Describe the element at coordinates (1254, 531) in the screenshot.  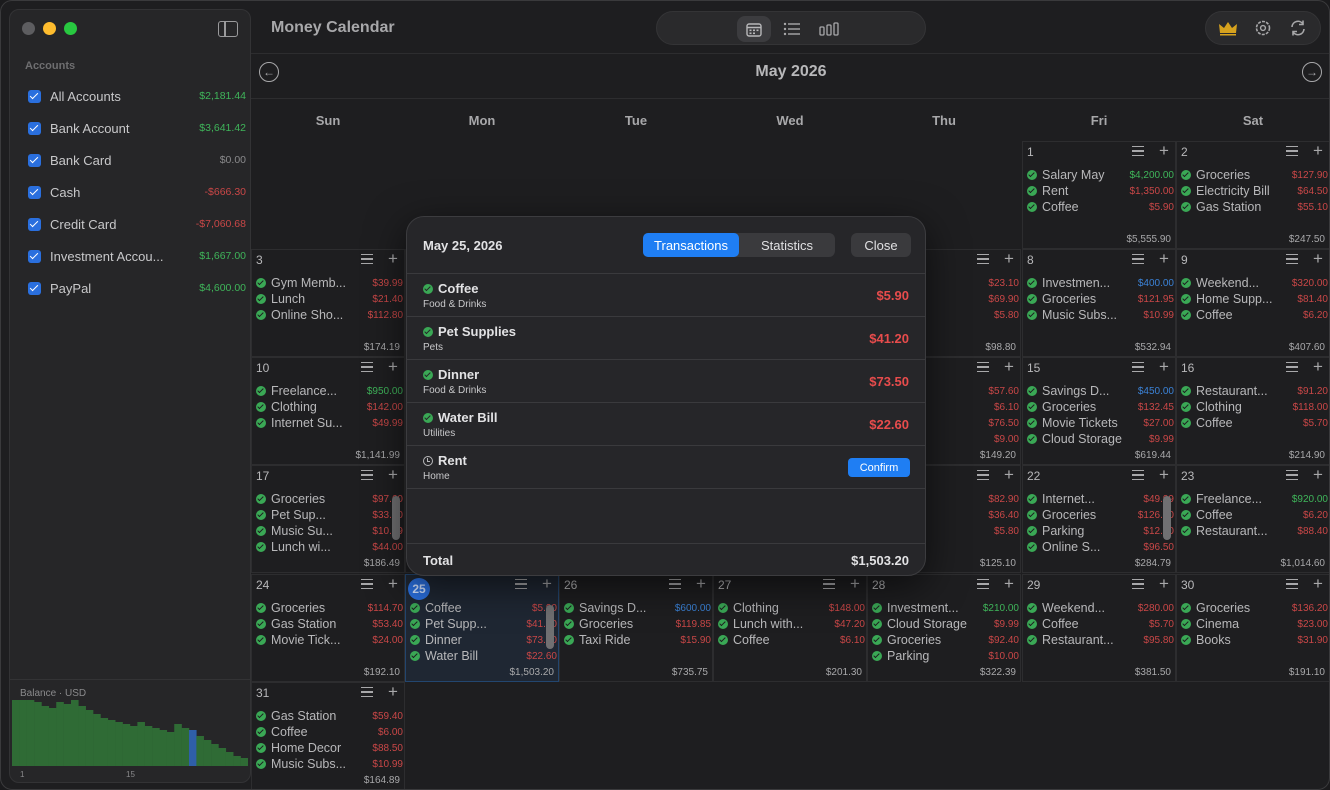
I see `cell-transaction: Restaurant... $88.40` at that location.